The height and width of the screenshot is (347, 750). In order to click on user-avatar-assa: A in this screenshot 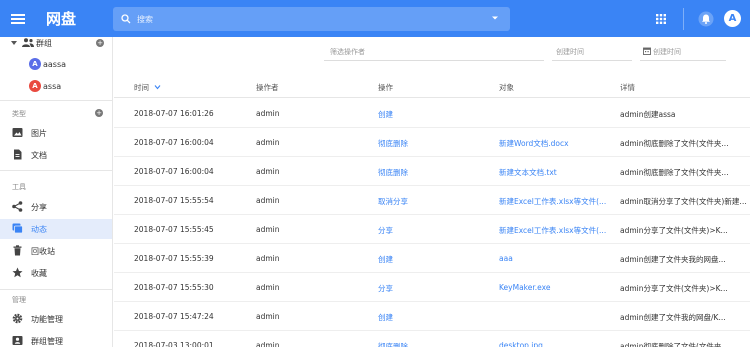, I will do `click(35, 86)`.